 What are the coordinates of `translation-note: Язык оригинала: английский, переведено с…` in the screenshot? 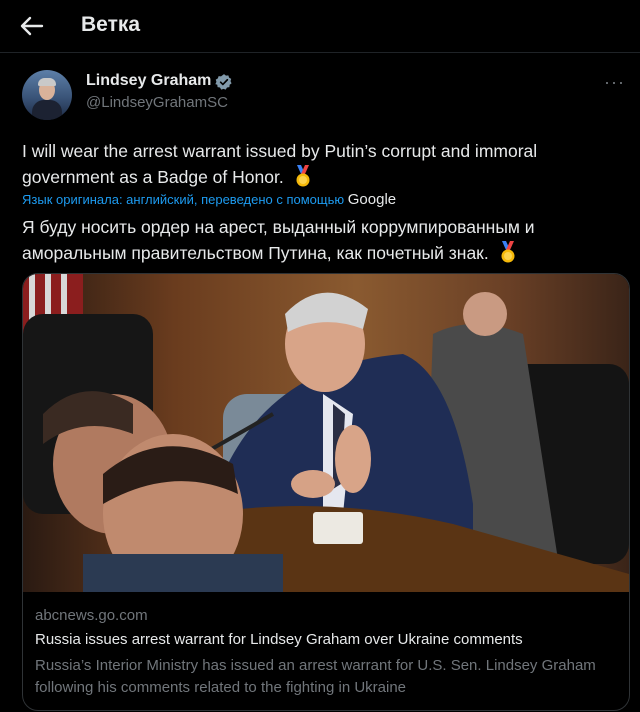 It's located at (209, 199).